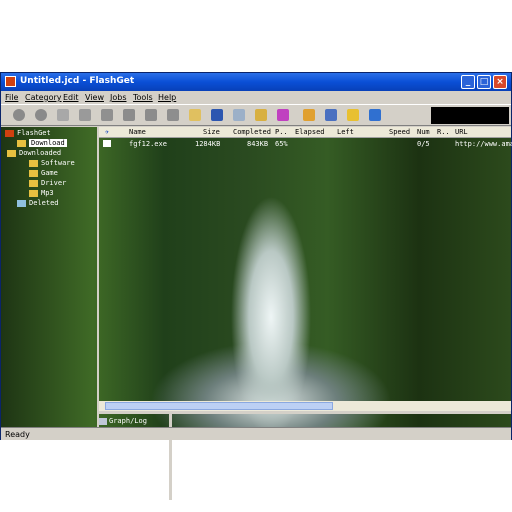  Describe the element at coordinates (310, 132) in the screenshot. I see `col-elapsed: Elapsed` at that location.